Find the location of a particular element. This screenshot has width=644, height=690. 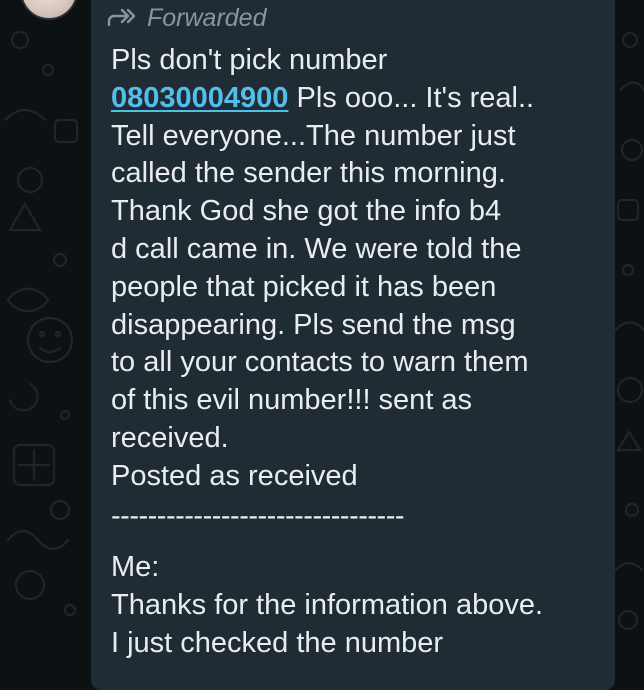

message-line: to all your contacts to warn them is located at coordinates (320, 362).